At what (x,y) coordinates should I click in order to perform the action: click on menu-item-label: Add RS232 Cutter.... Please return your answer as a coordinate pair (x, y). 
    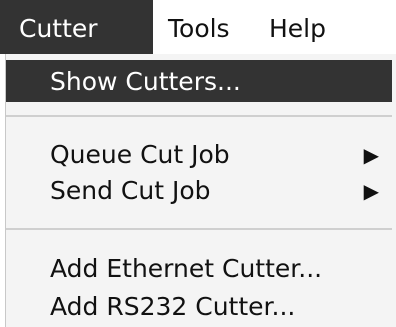
    Looking at the image, I should click on (173, 306).